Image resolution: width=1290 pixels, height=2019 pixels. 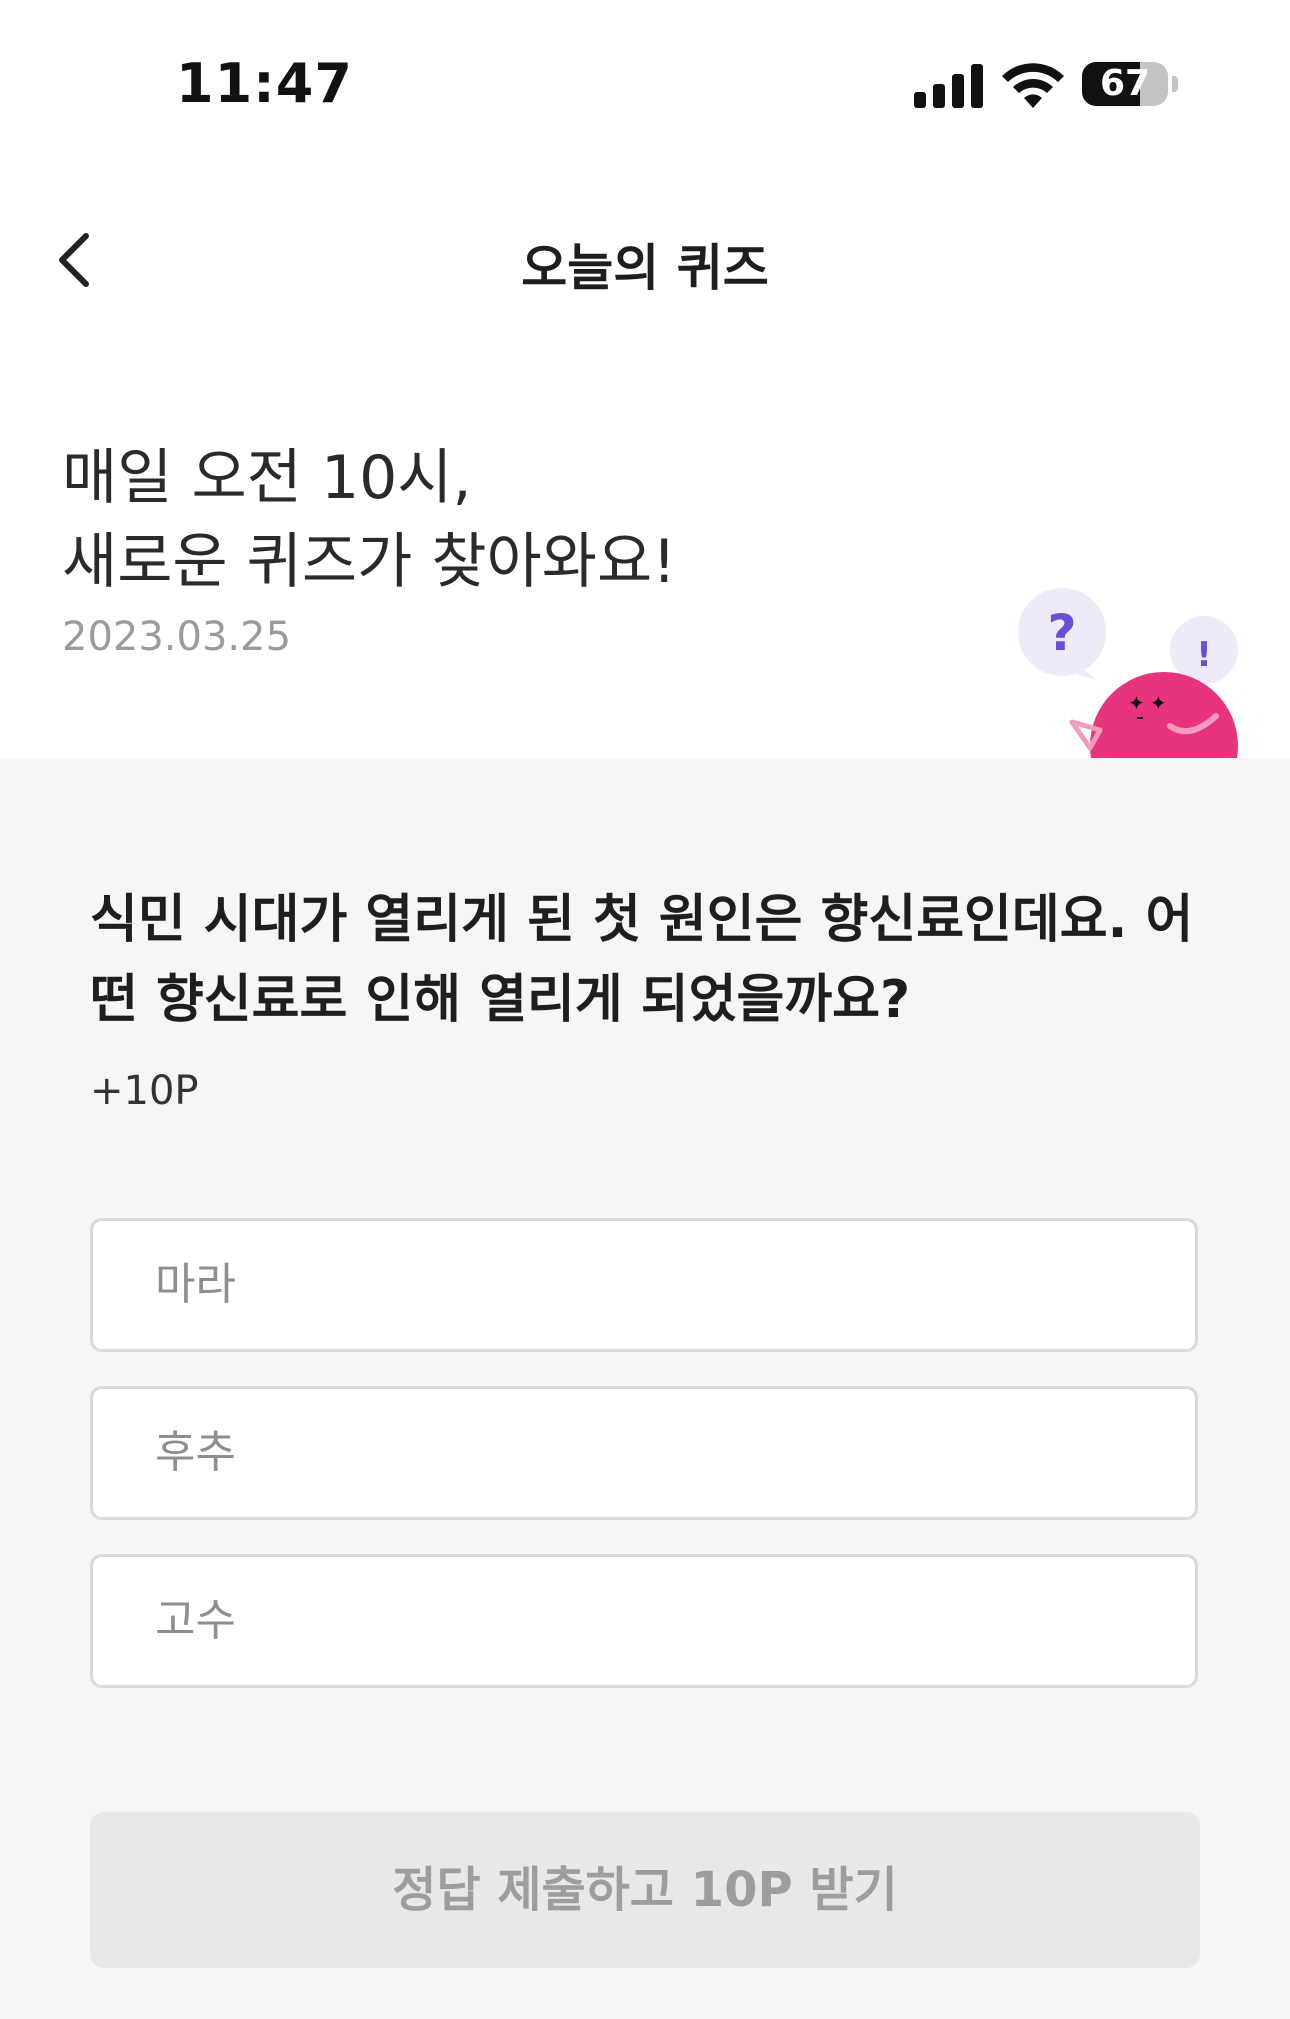 I want to click on answer-option-label: 마라, so click(x=195, y=1284).